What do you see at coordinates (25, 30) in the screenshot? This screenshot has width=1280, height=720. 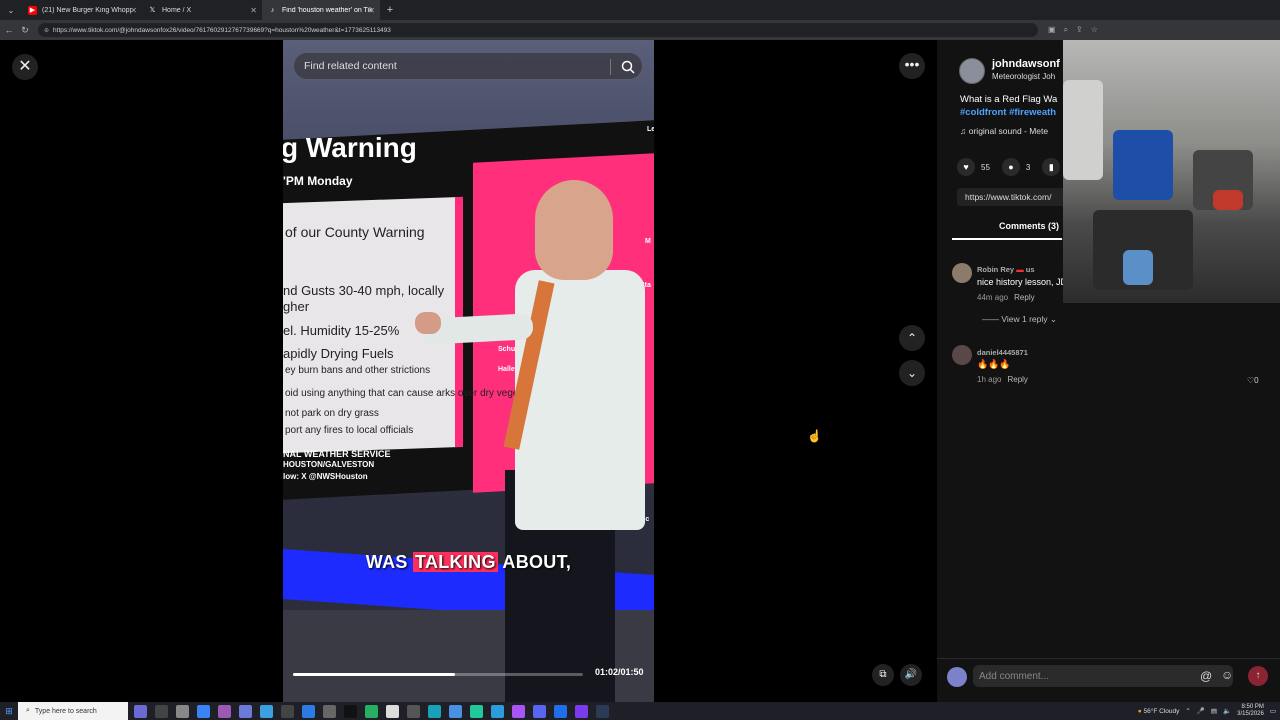 I see `reload-icon: ↻` at bounding box center [25, 30].